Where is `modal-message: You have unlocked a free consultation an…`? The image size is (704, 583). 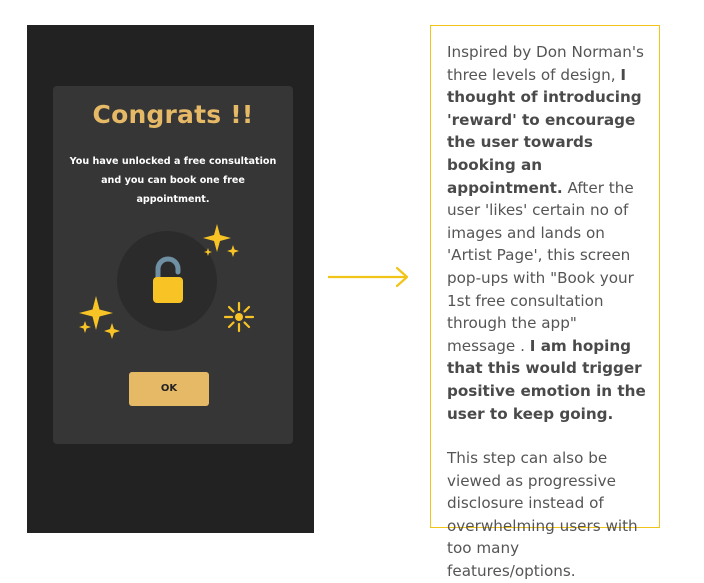 modal-message: You have unlocked a free consultation an… is located at coordinates (173, 180).